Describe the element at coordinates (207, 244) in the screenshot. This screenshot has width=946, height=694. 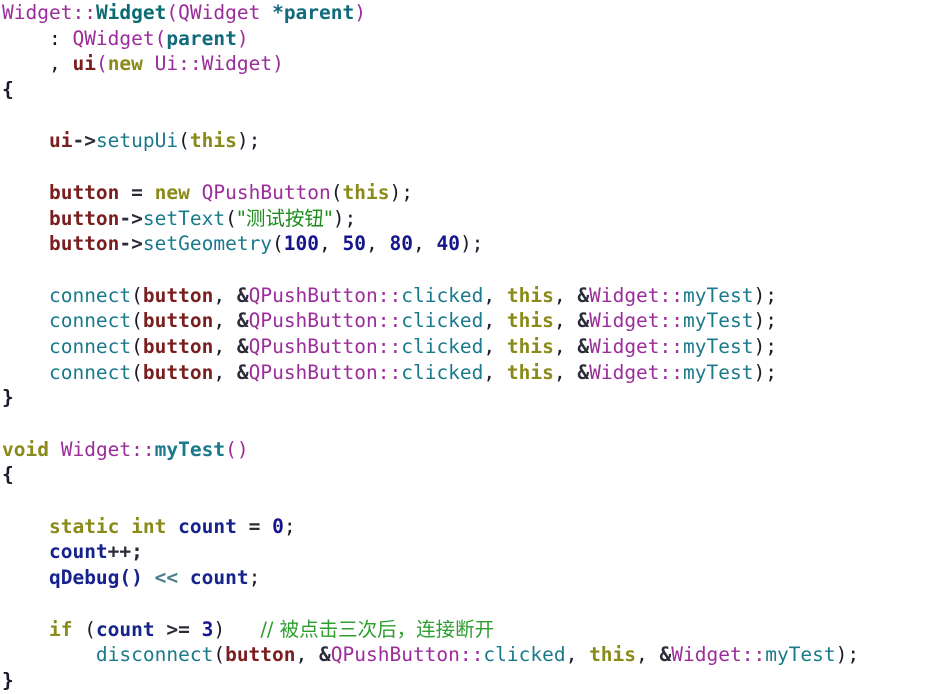
I see `code-token-func: setGeometry` at that location.